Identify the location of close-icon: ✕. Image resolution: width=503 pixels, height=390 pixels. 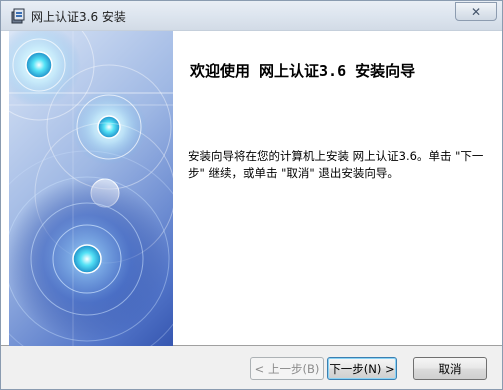
(476, 11).